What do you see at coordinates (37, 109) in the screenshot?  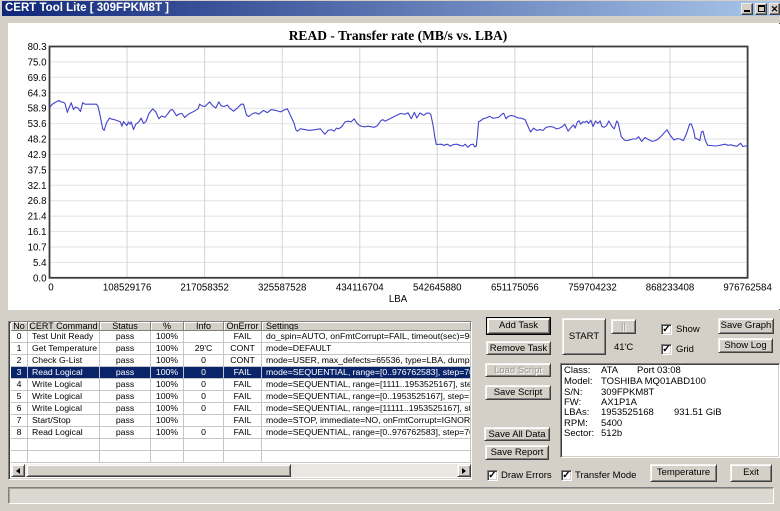 I see `svg-text: 58.9` at bounding box center [37, 109].